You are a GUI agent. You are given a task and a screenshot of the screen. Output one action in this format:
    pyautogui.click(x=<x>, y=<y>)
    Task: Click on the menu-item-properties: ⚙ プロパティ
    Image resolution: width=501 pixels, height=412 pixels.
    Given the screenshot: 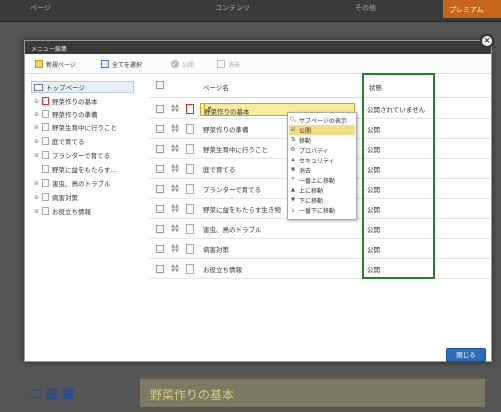 What is the action you would take?
    pyautogui.click(x=322, y=150)
    